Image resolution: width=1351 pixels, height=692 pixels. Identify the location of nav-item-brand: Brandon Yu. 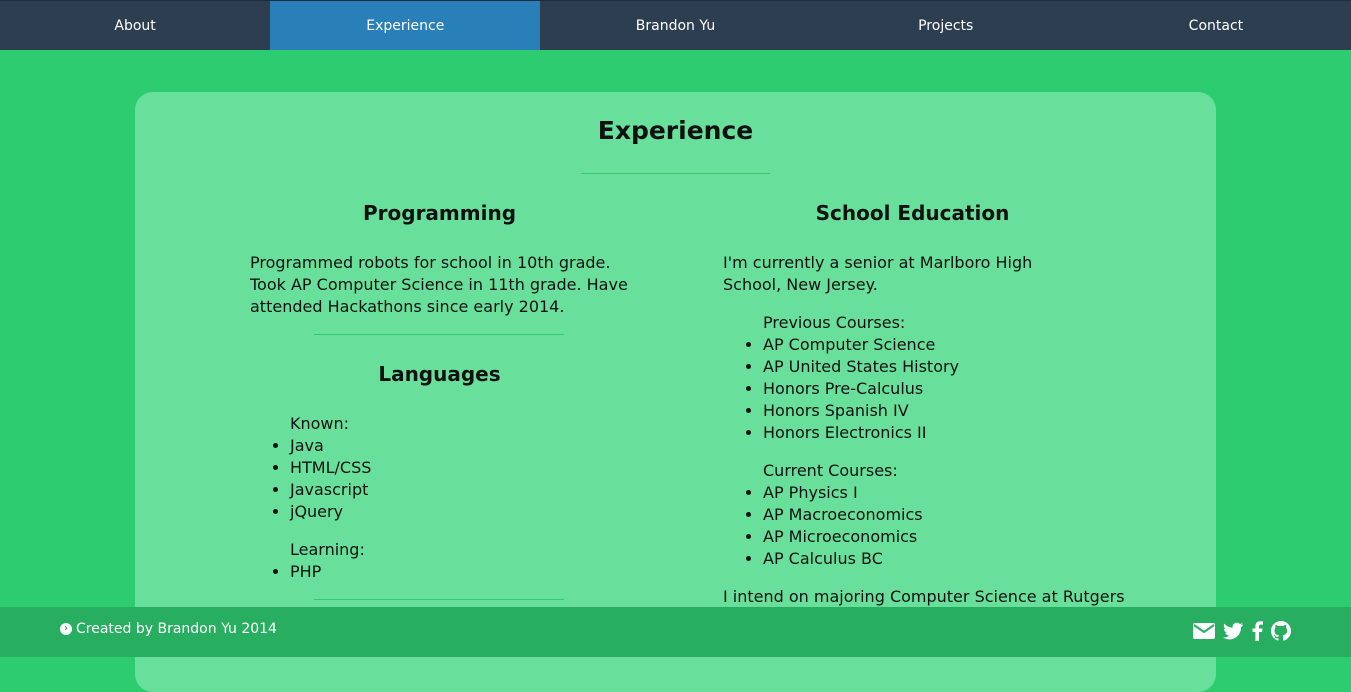
(675, 25).